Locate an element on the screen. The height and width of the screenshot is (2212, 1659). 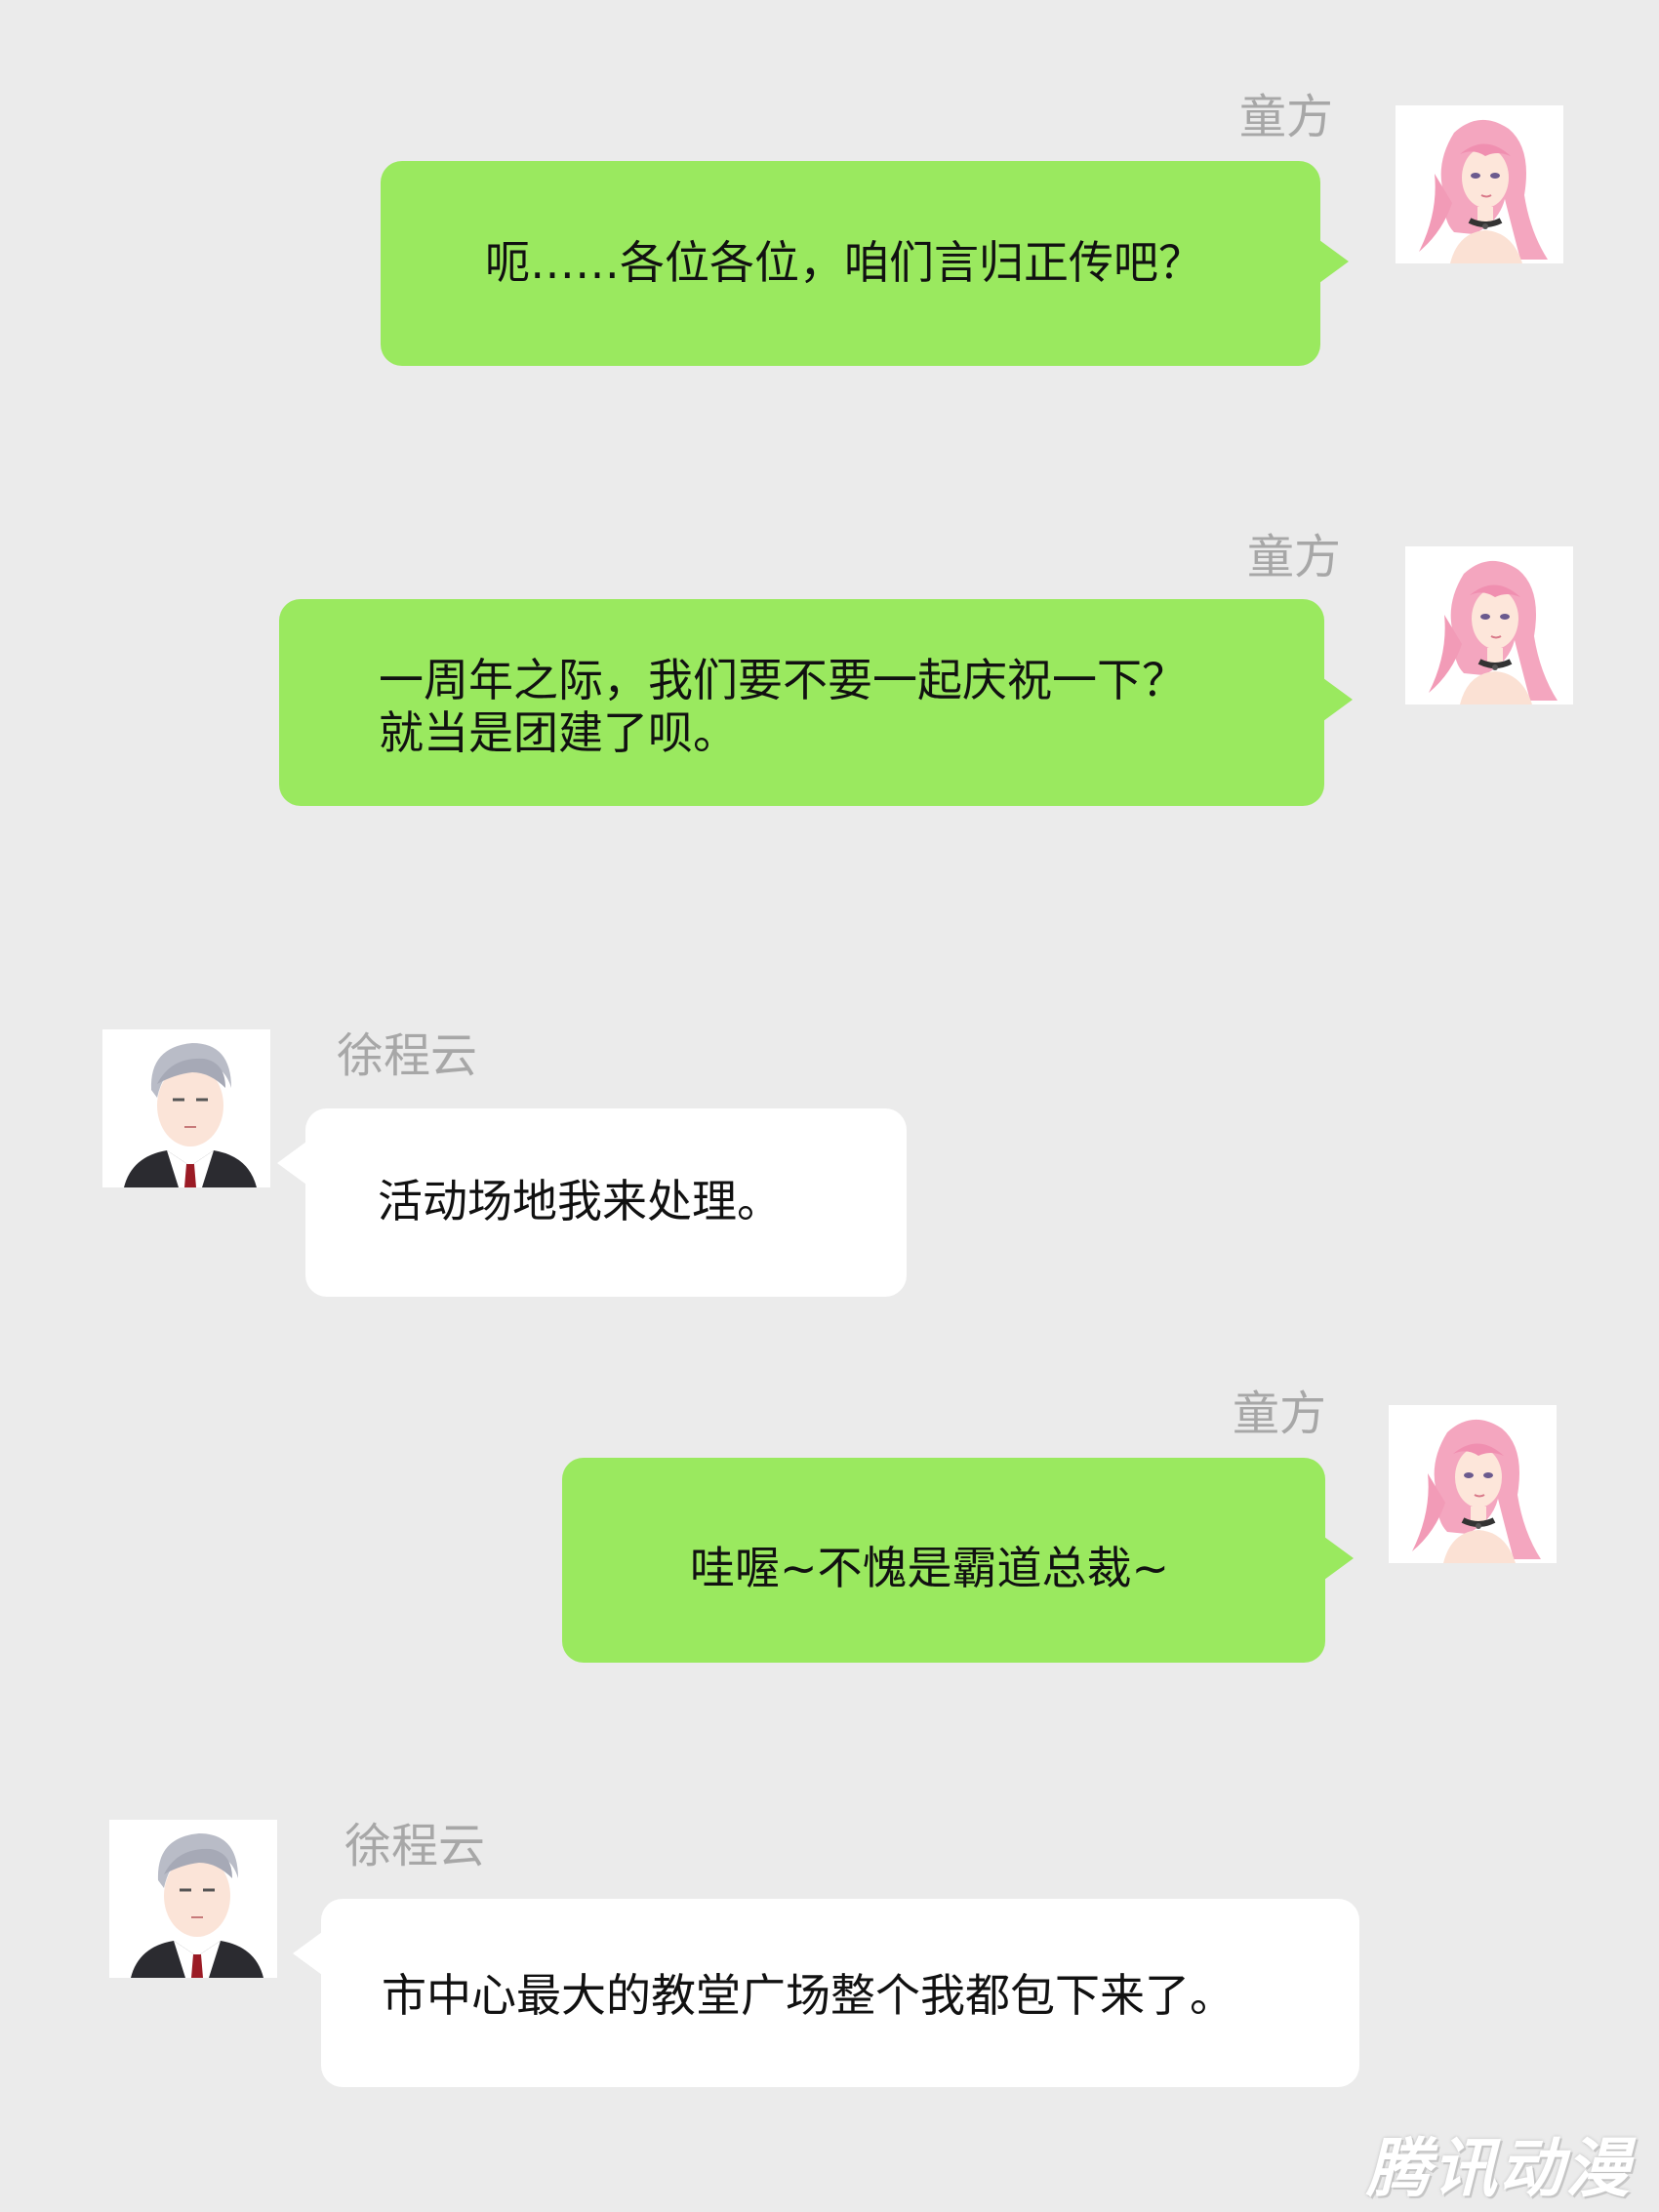
message-bubble: 哇喔~不愧是霸道总裁~ is located at coordinates (958, 1561).